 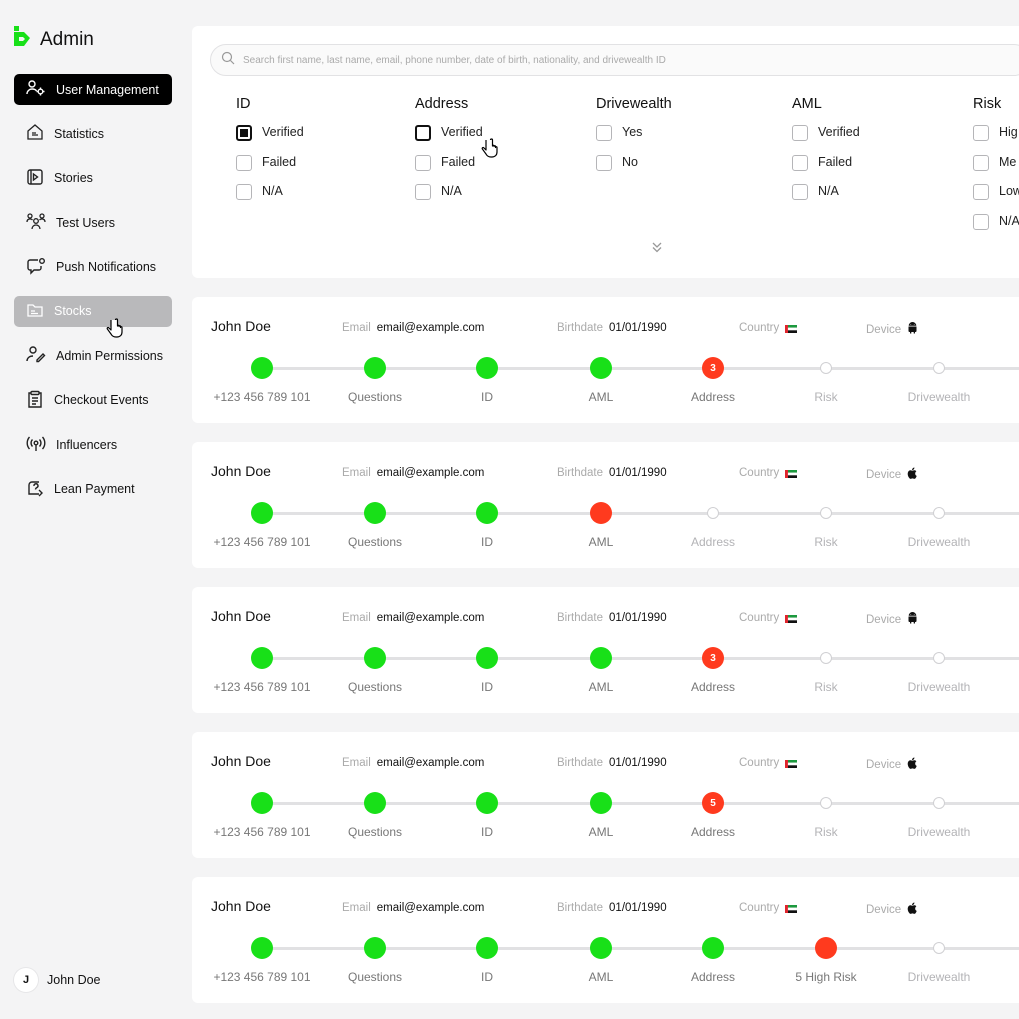 I want to click on search-bar, so click(x=614, y=60).